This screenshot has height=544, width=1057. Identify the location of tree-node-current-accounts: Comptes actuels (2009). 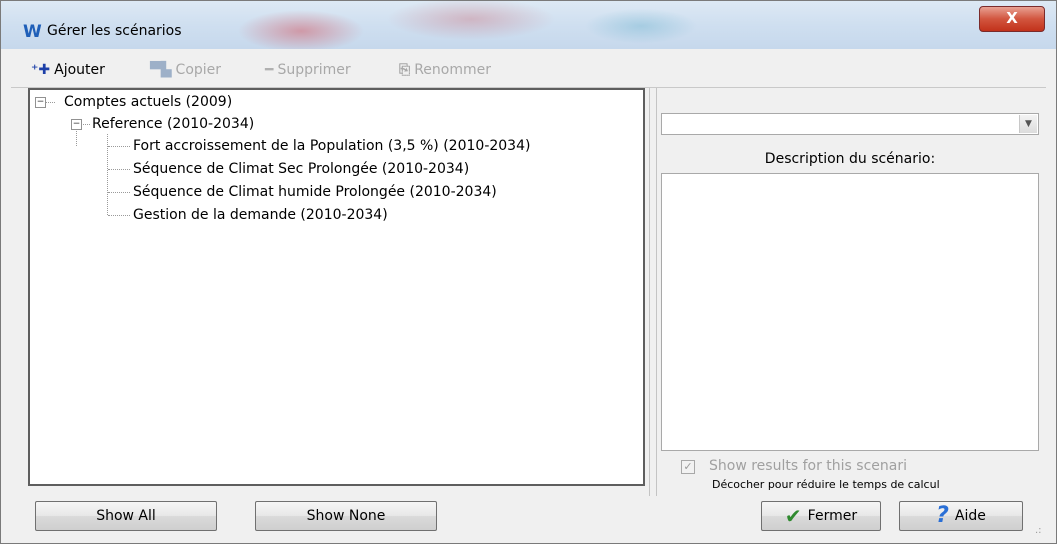
(148, 102).